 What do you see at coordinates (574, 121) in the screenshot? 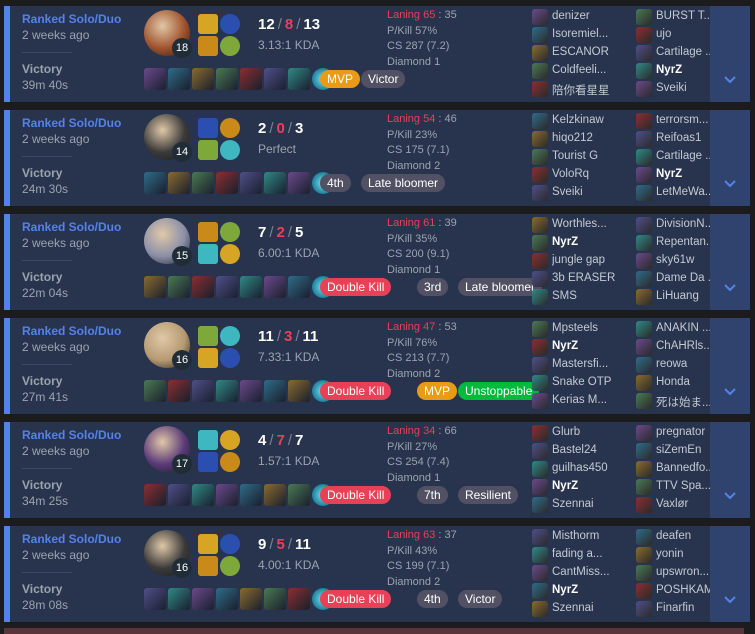
I see `participant: Kelzkinaw` at bounding box center [574, 121].